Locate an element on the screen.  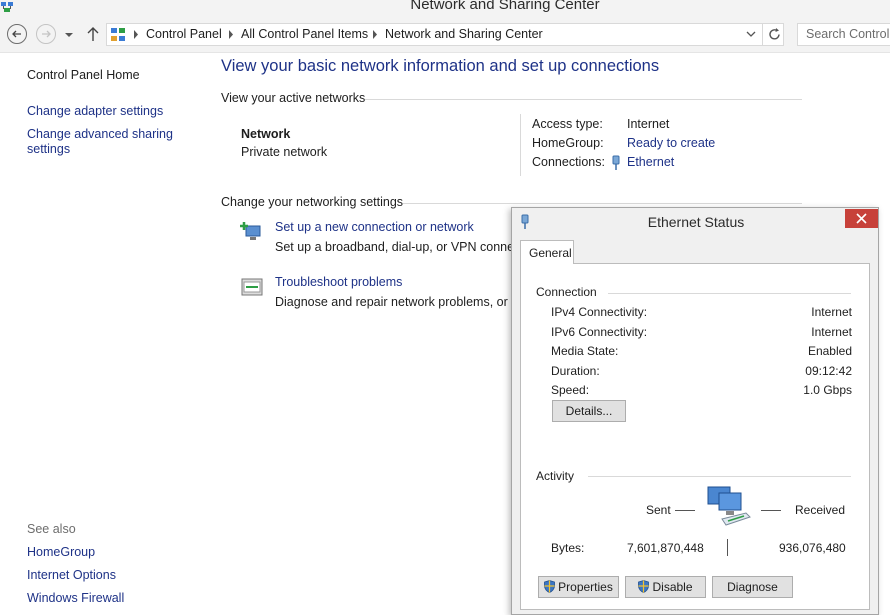
dialog-title-bar: Ethernet Status is located at coordinates (695, 222).